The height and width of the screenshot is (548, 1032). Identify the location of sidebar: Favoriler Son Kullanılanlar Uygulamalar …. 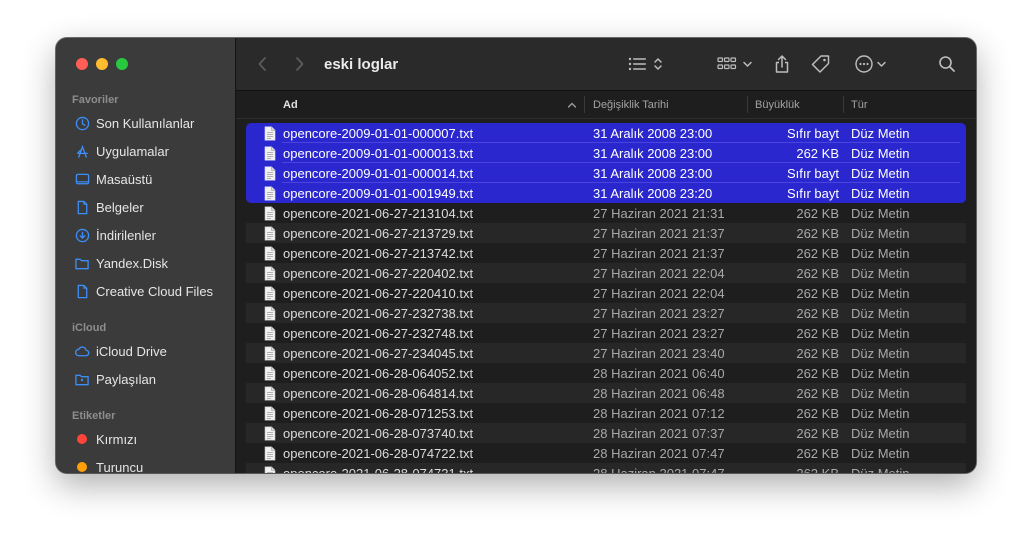
(146, 255).